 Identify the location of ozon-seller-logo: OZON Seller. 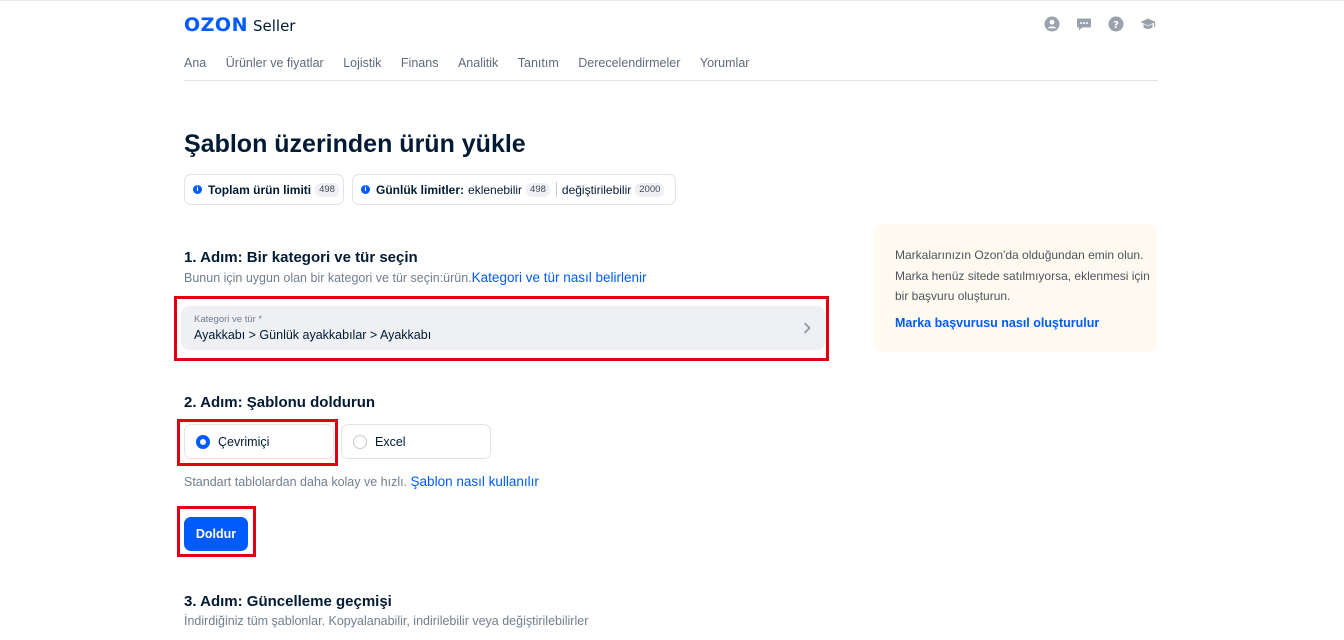
(239, 25).